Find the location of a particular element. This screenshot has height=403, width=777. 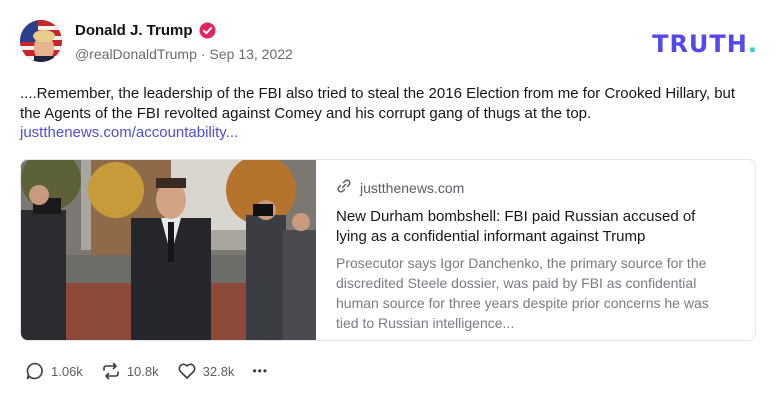

author-name-row: Donald J. Trump is located at coordinates (145, 30).